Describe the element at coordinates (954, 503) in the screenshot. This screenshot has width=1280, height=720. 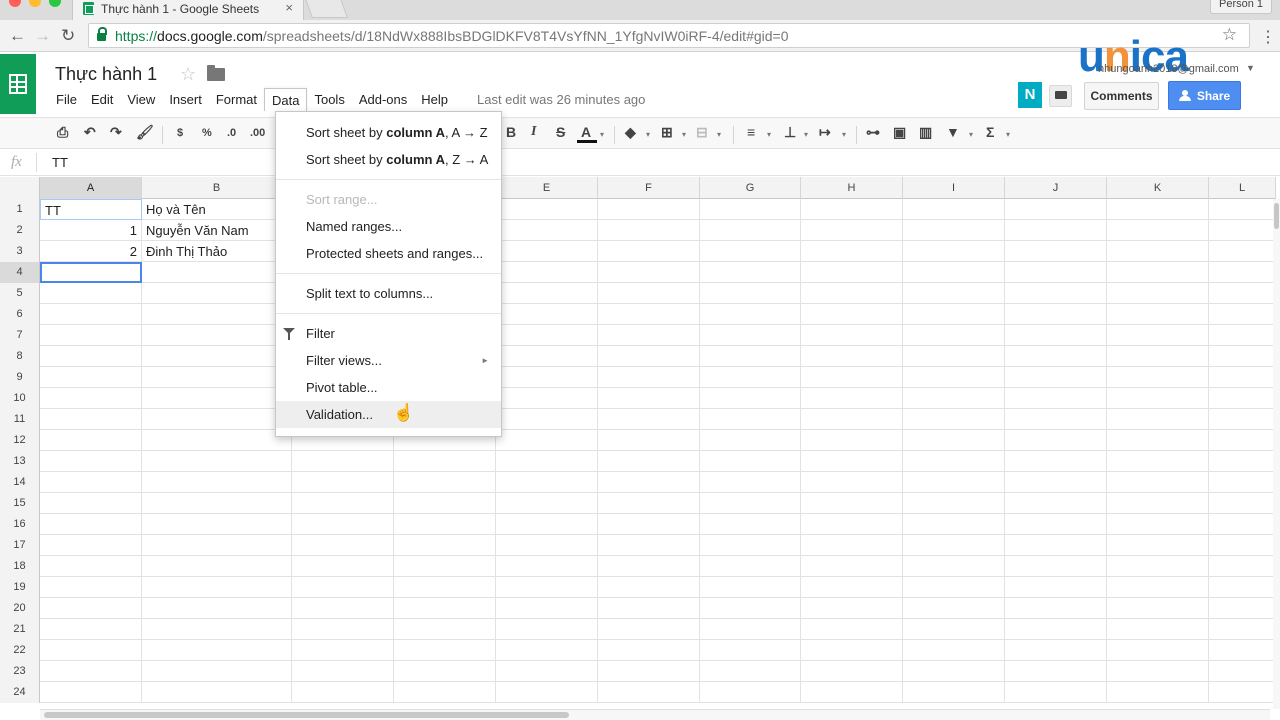
I see `cell-i15` at that location.